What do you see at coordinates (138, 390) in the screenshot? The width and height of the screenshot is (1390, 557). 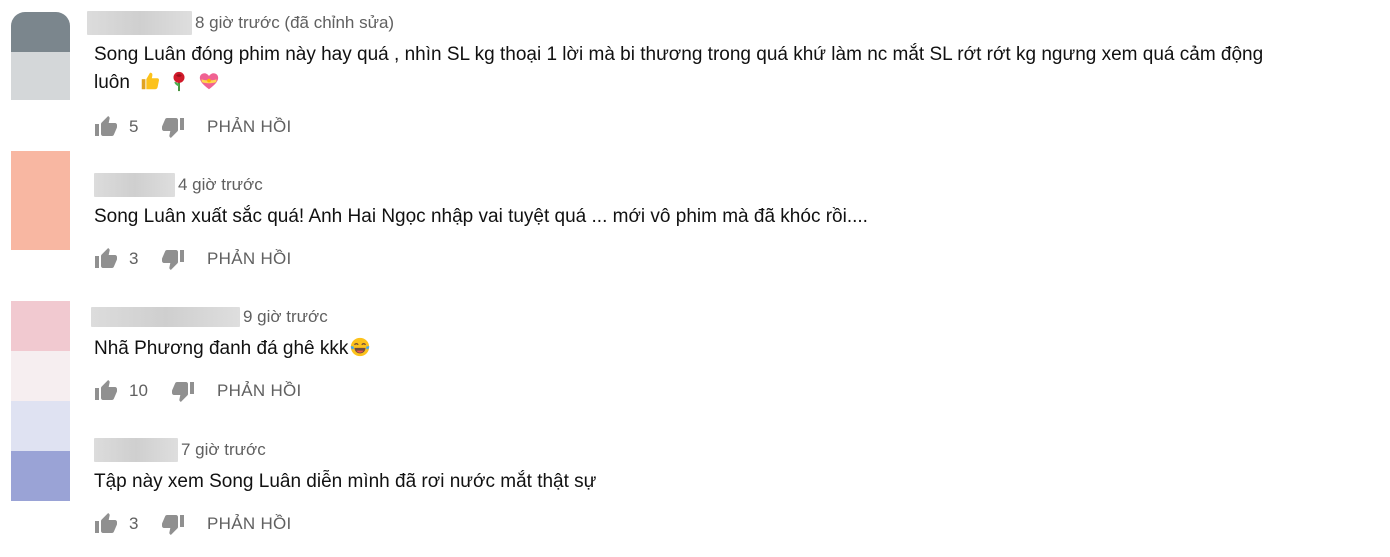 I see `like-count: 10` at bounding box center [138, 390].